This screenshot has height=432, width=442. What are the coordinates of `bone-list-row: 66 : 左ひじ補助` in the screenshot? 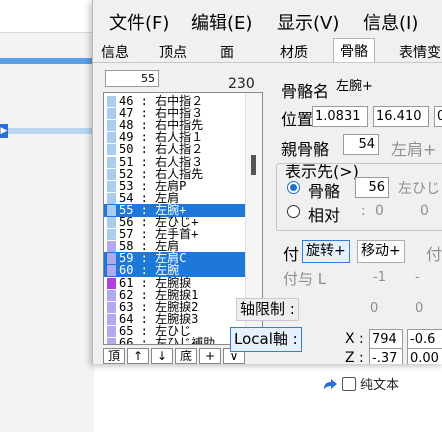 It's located at (175, 340).